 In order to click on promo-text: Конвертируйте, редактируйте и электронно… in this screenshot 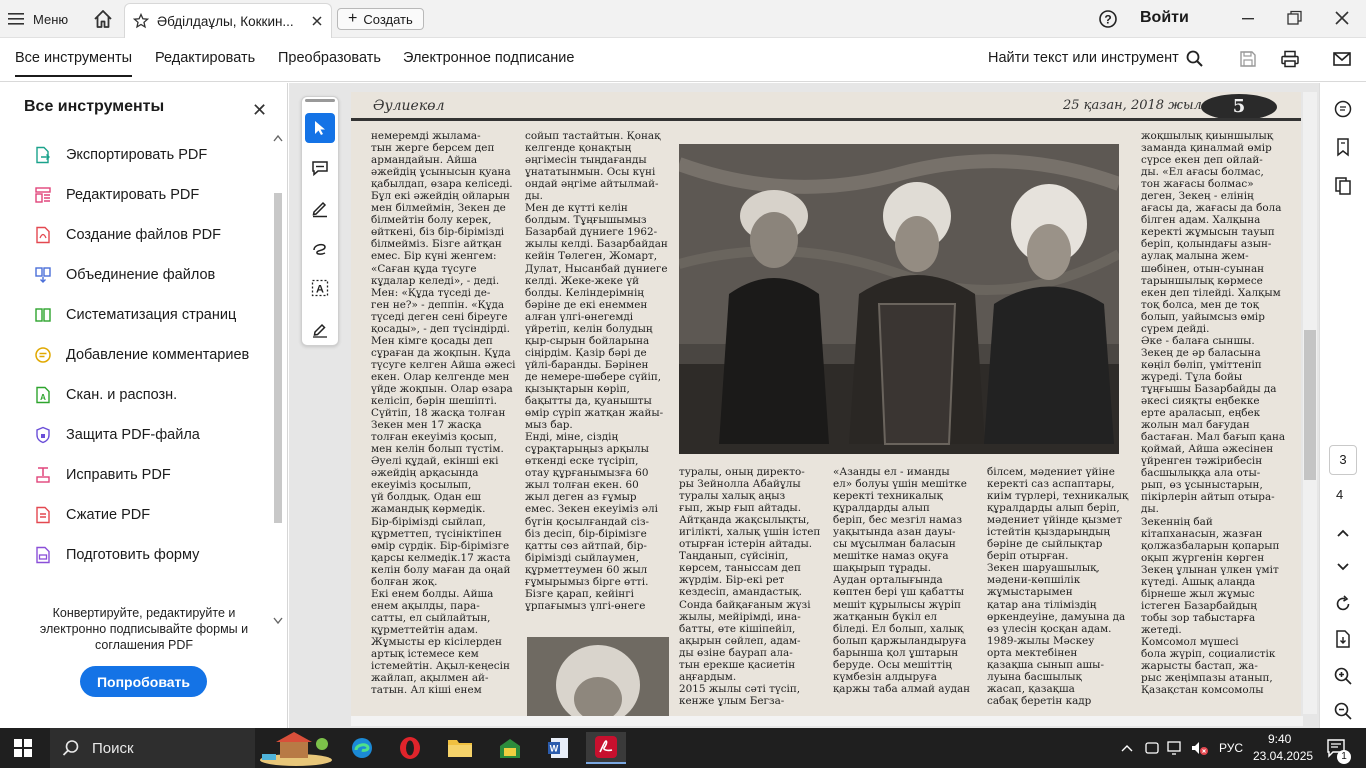, I will do `click(144, 629)`.